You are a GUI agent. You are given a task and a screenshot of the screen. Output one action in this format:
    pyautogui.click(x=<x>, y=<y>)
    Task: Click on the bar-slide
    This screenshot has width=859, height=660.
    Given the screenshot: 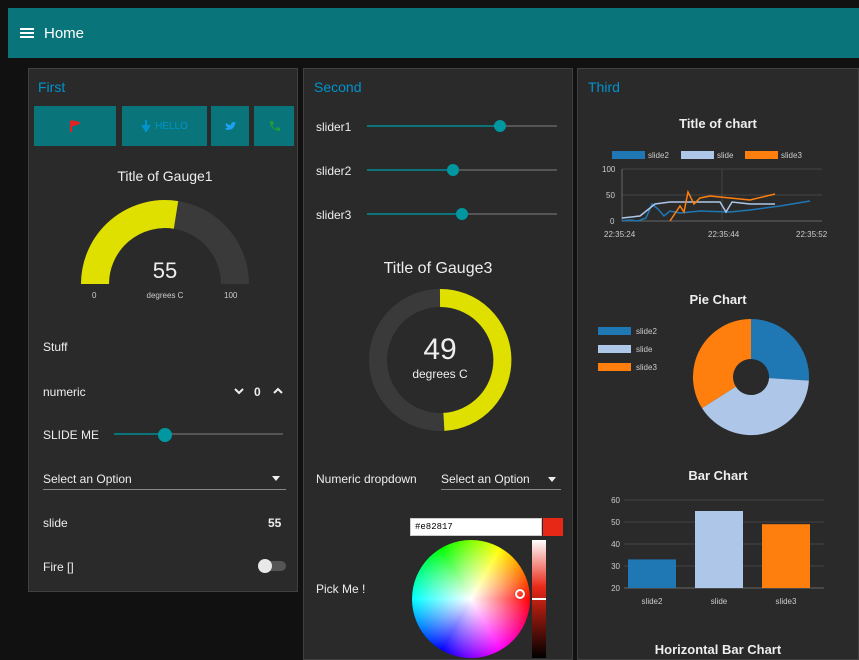 What is the action you would take?
    pyautogui.click(x=719, y=549)
    